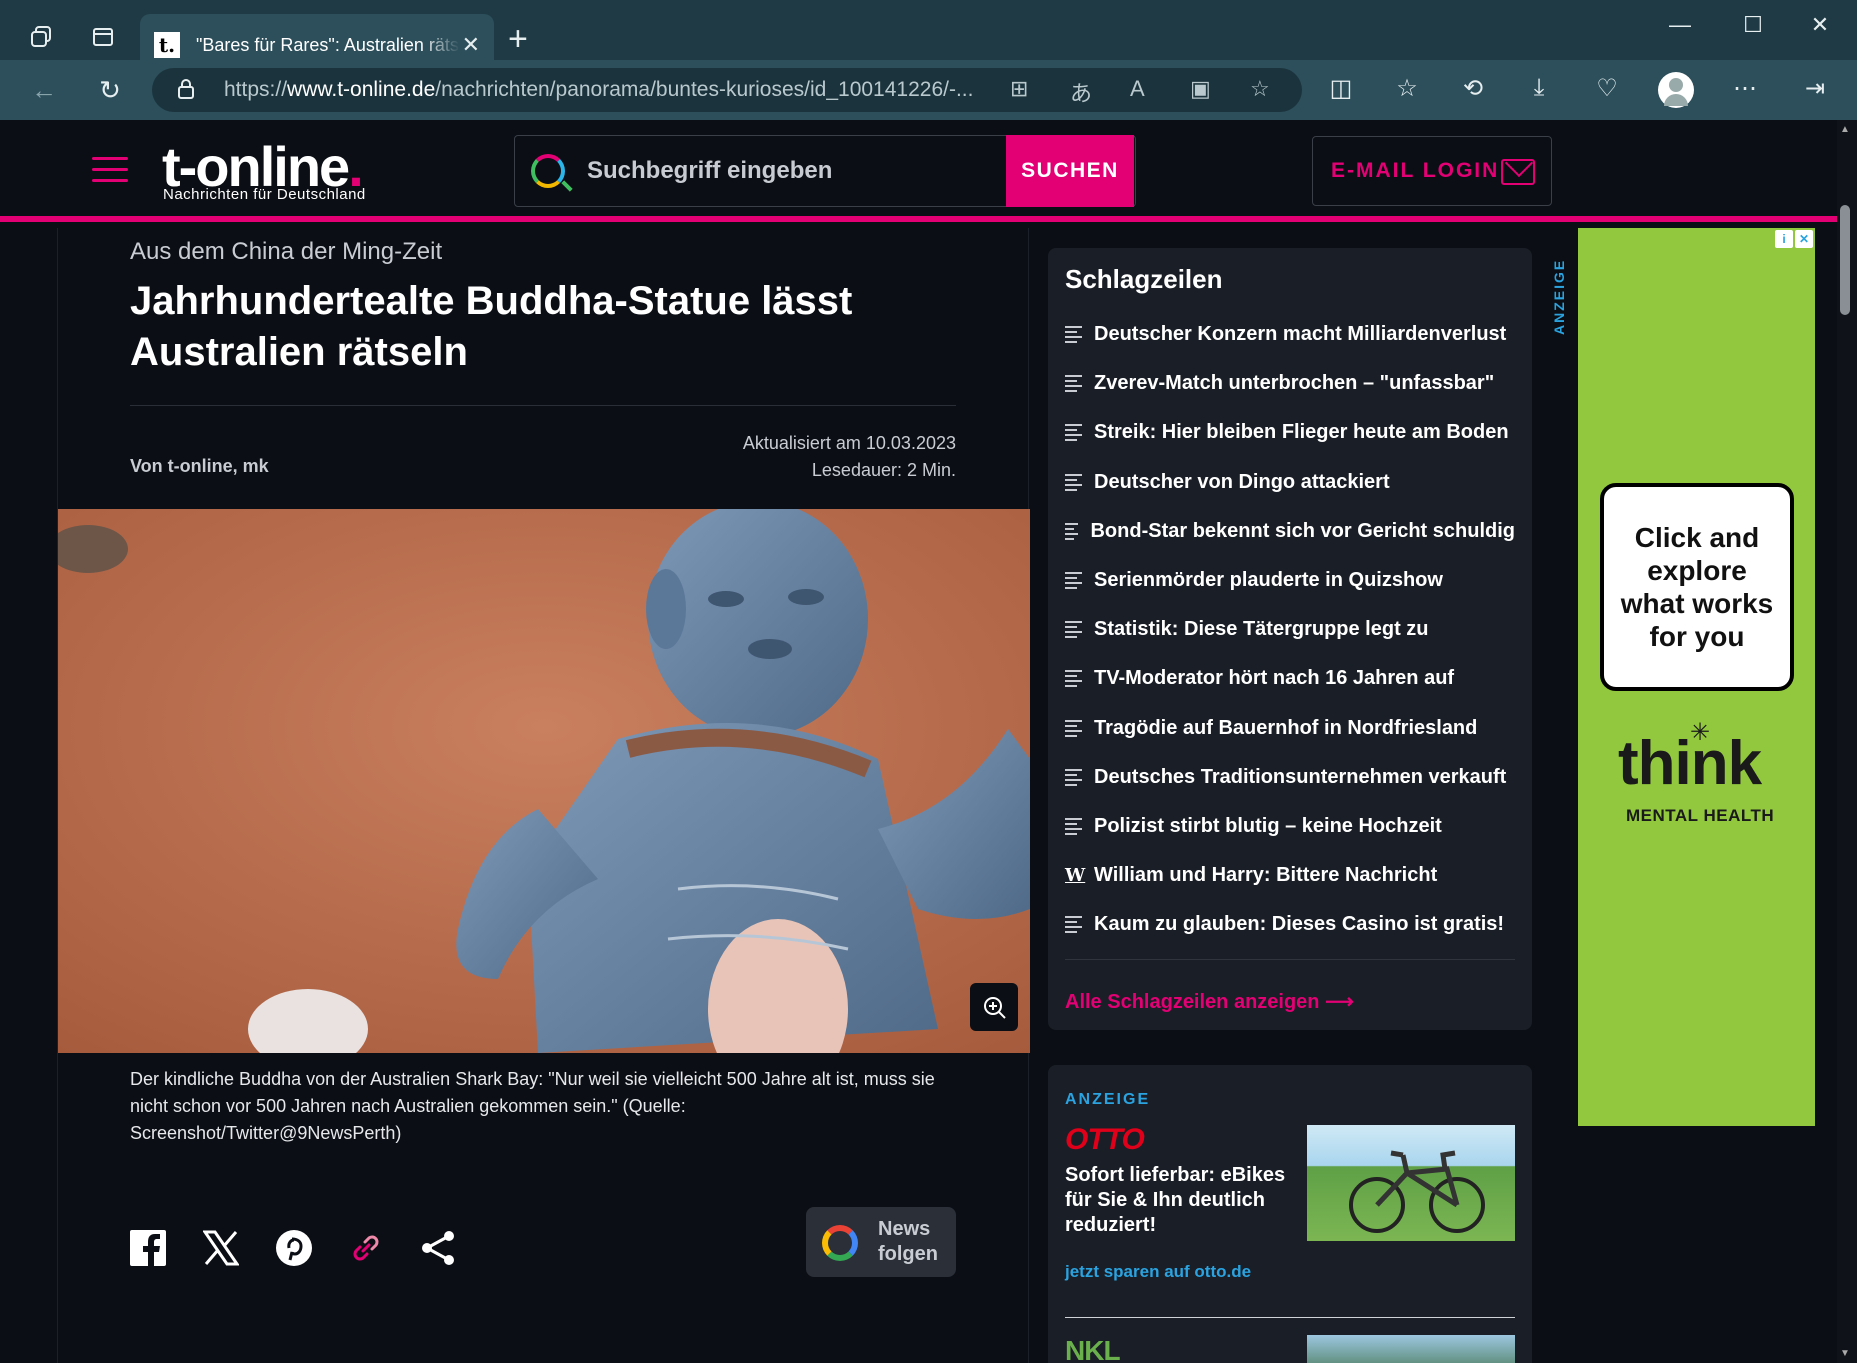 This screenshot has width=1857, height=1363. Describe the element at coordinates (148, 1248) in the screenshot. I see `facebook-icon` at that location.